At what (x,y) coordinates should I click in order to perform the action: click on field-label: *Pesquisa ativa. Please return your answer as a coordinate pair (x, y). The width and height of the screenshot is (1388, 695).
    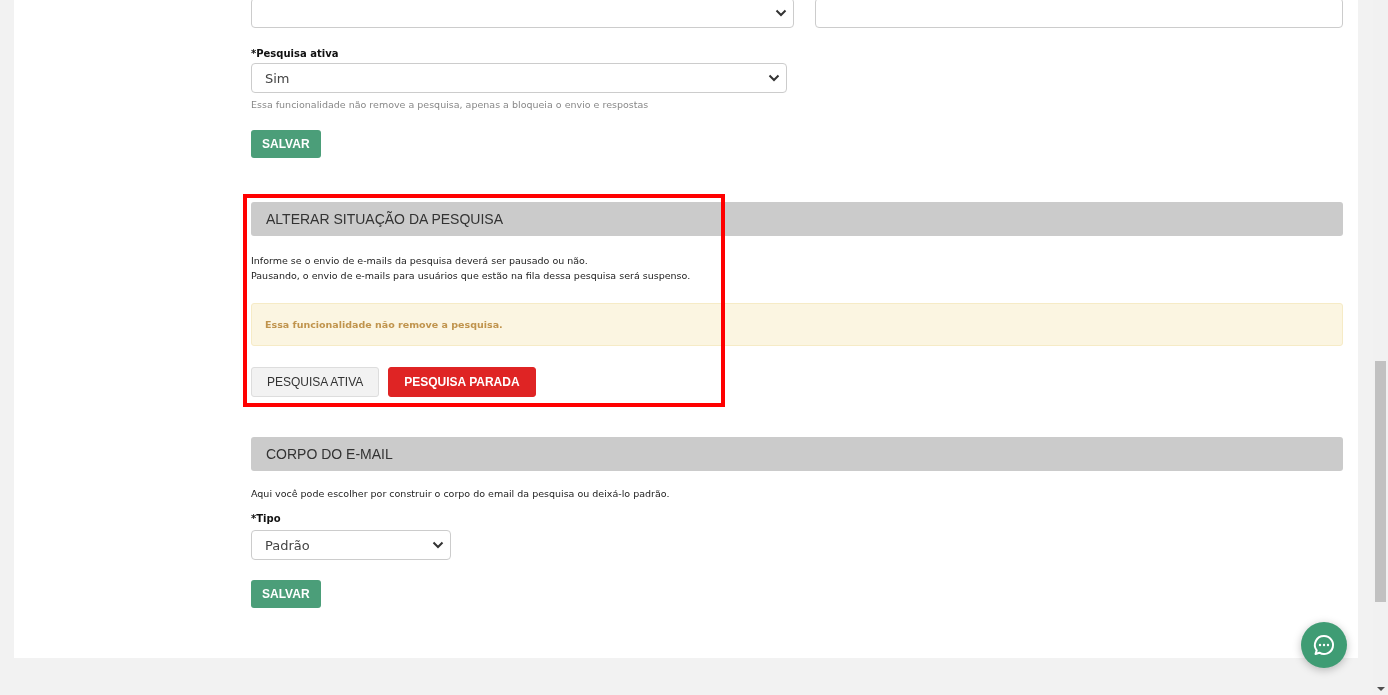
    Looking at the image, I should click on (295, 53).